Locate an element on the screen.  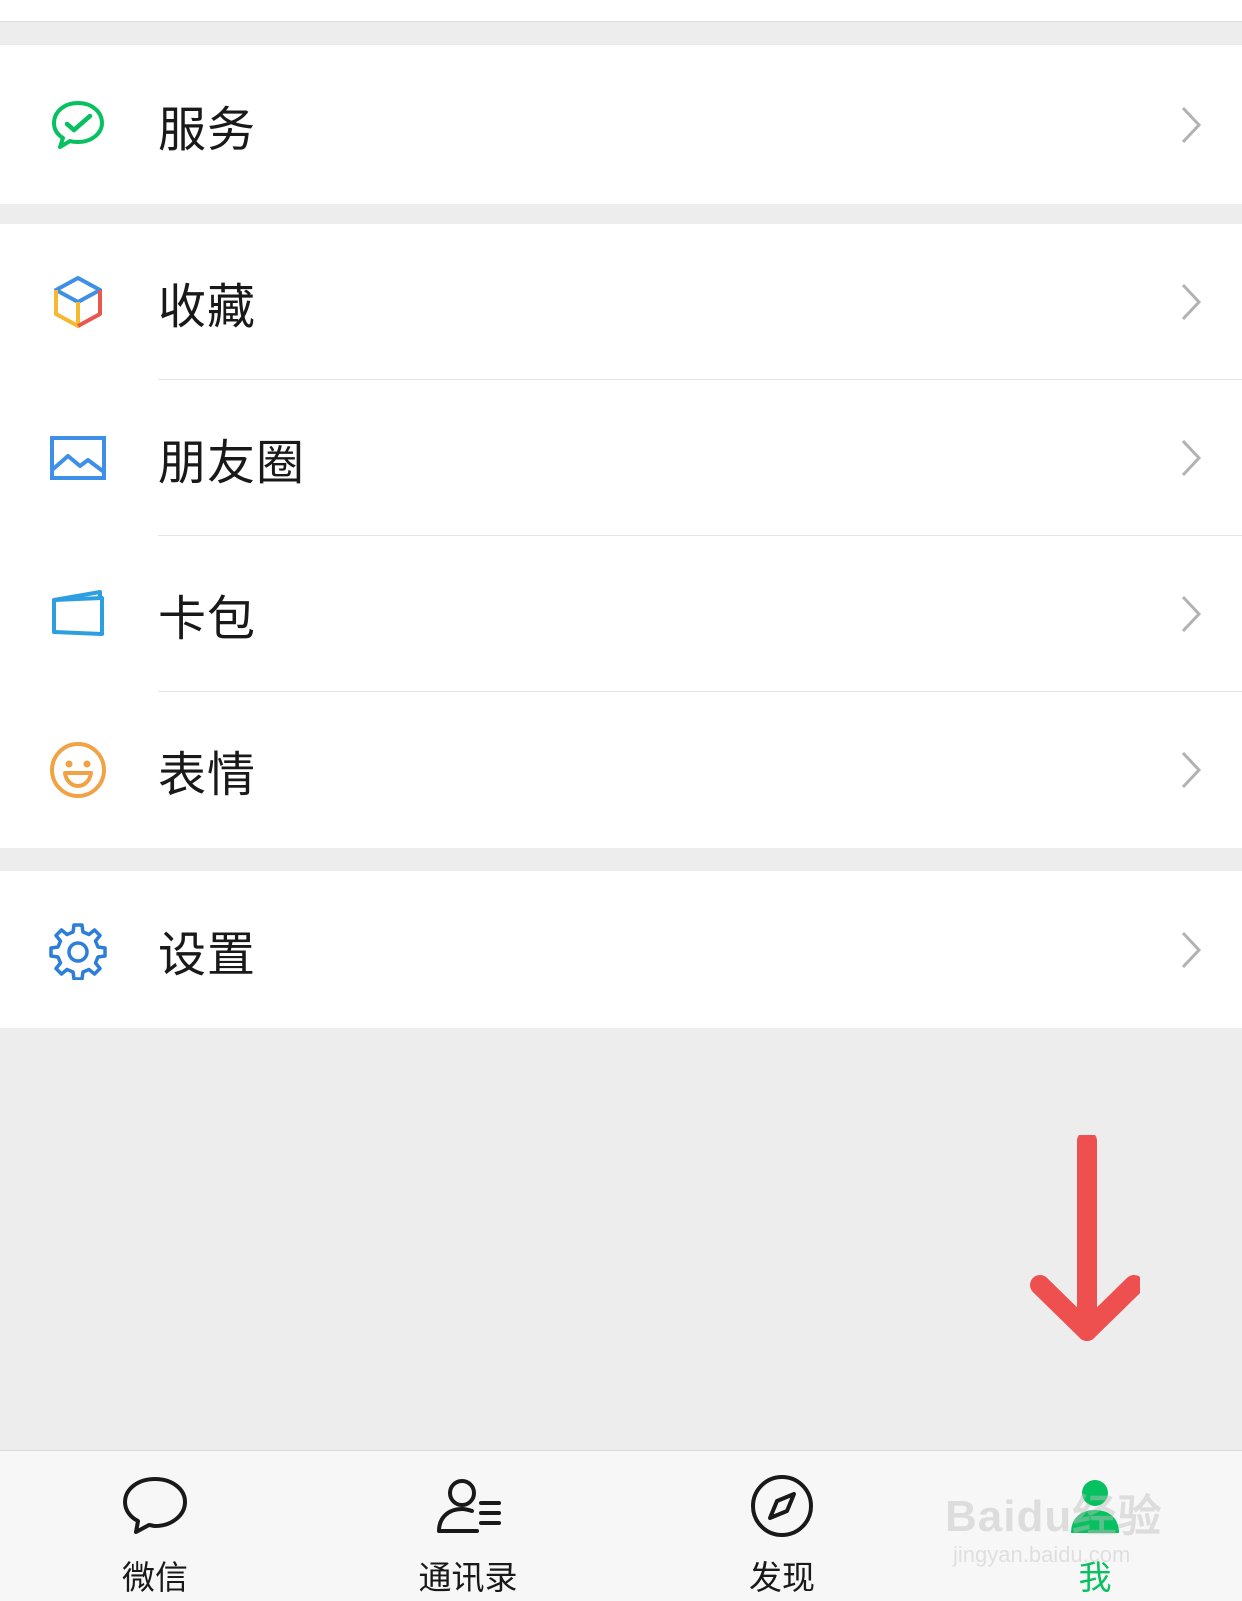
smiley-icon is located at coordinates (78, 770).